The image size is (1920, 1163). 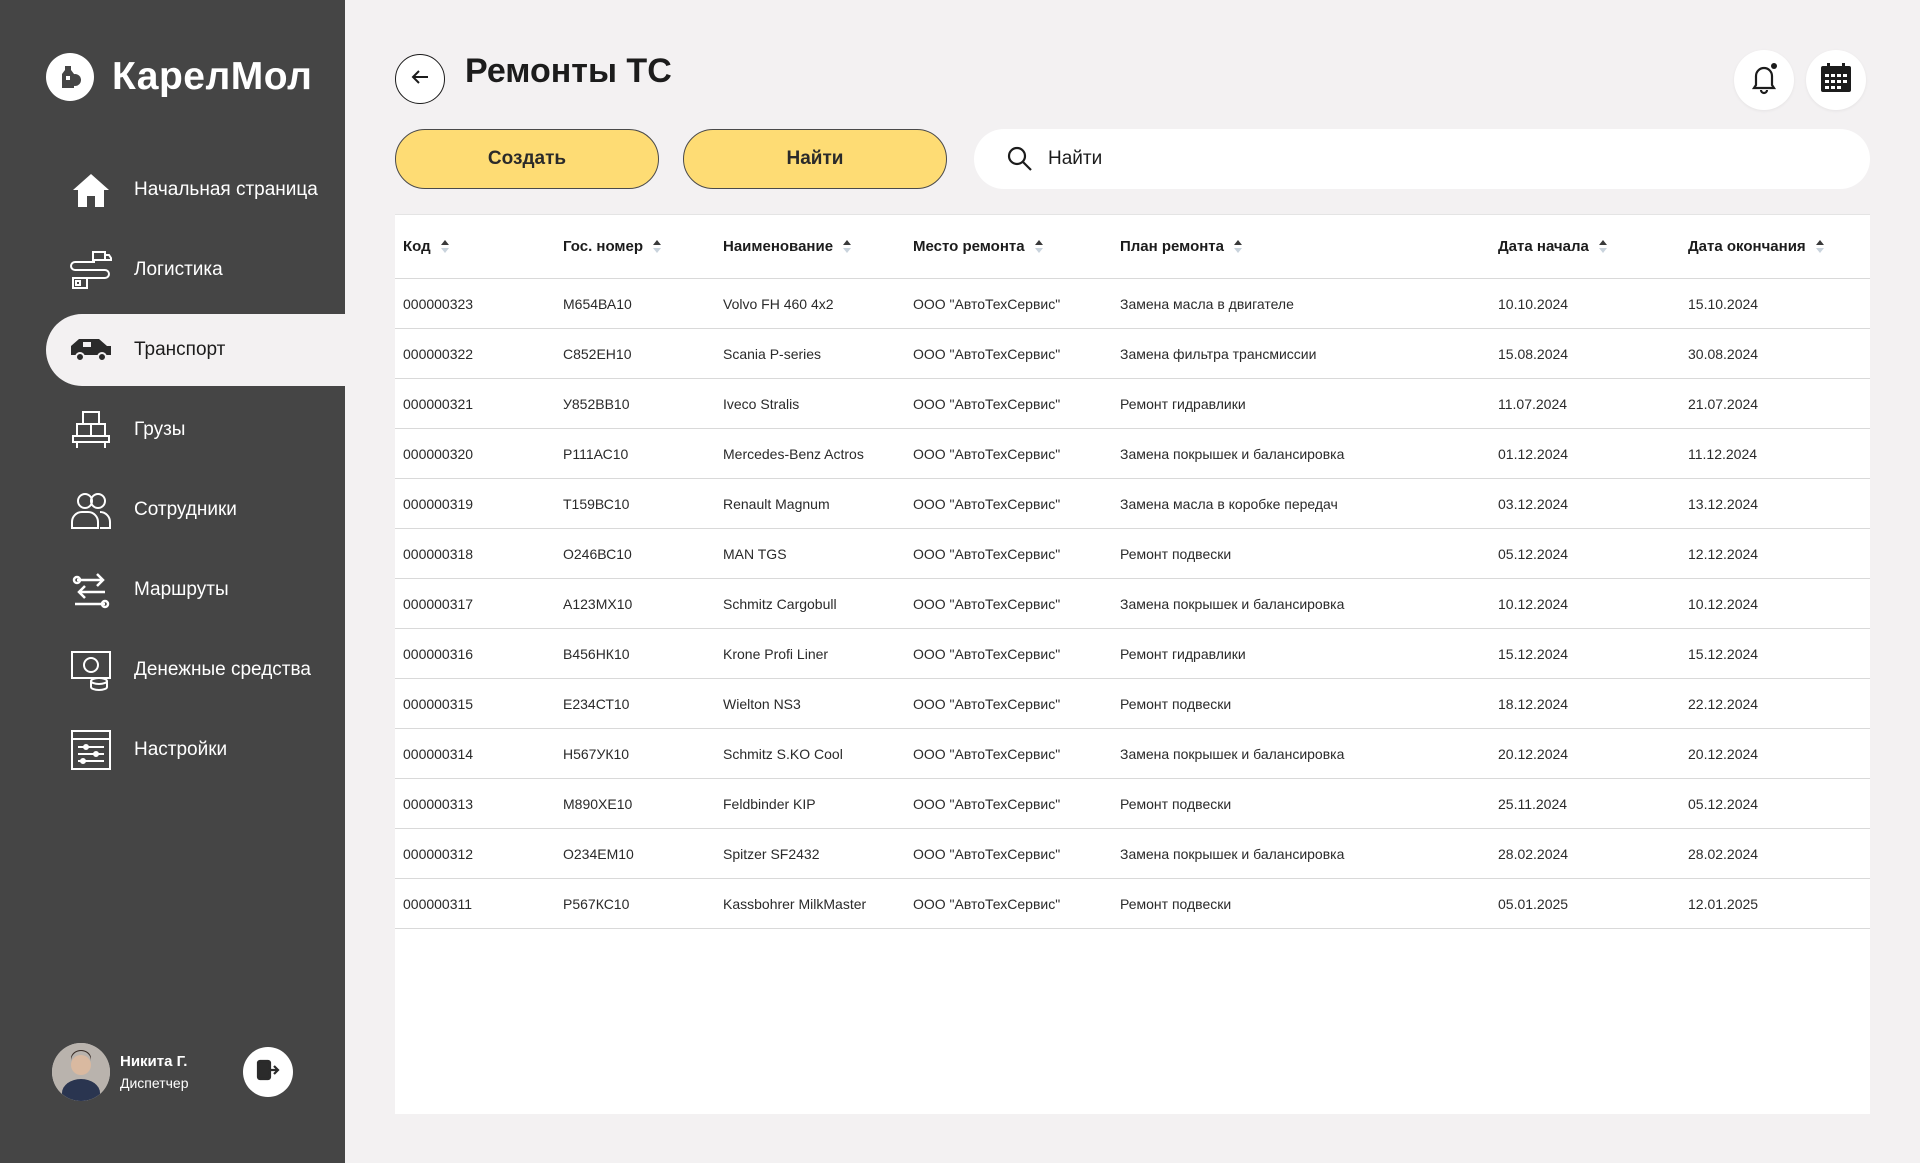 What do you see at coordinates (527, 159) in the screenshot?
I see `create-button: Создать` at bounding box center [527, 159].